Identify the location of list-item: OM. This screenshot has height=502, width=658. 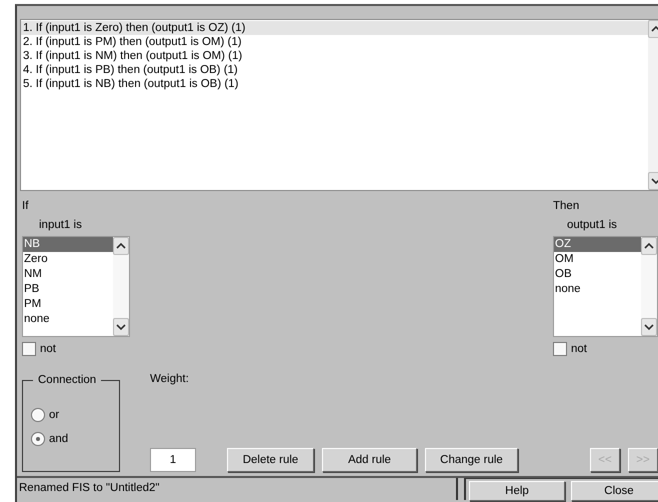
(597, 259).